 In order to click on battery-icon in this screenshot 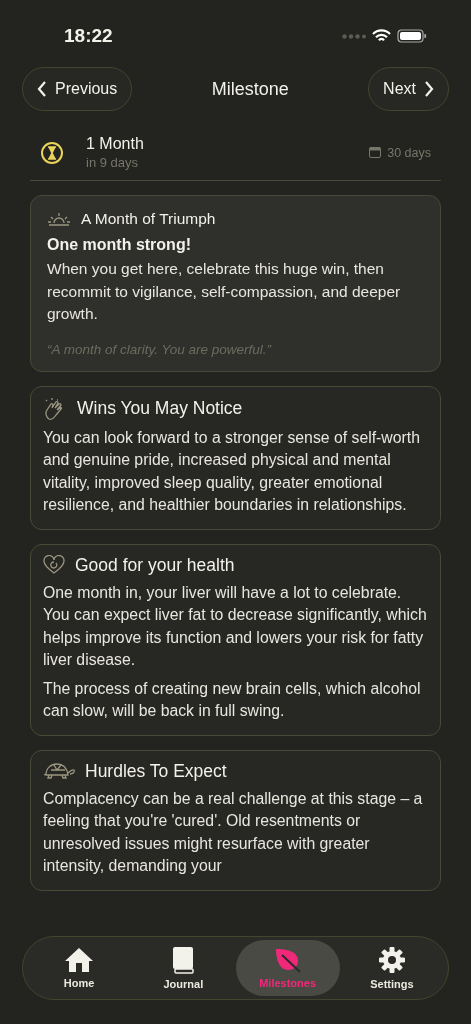, I will do `click(412, 36)`.